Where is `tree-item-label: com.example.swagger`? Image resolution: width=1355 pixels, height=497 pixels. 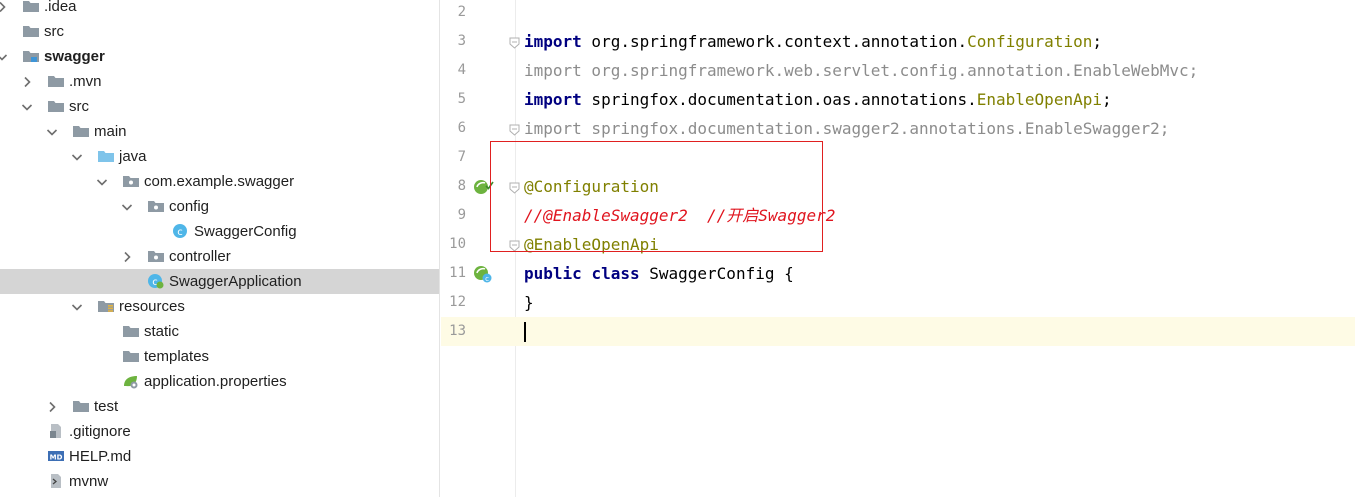 tree-item-label: com.example.swagger is located at coordinates (219, 181).